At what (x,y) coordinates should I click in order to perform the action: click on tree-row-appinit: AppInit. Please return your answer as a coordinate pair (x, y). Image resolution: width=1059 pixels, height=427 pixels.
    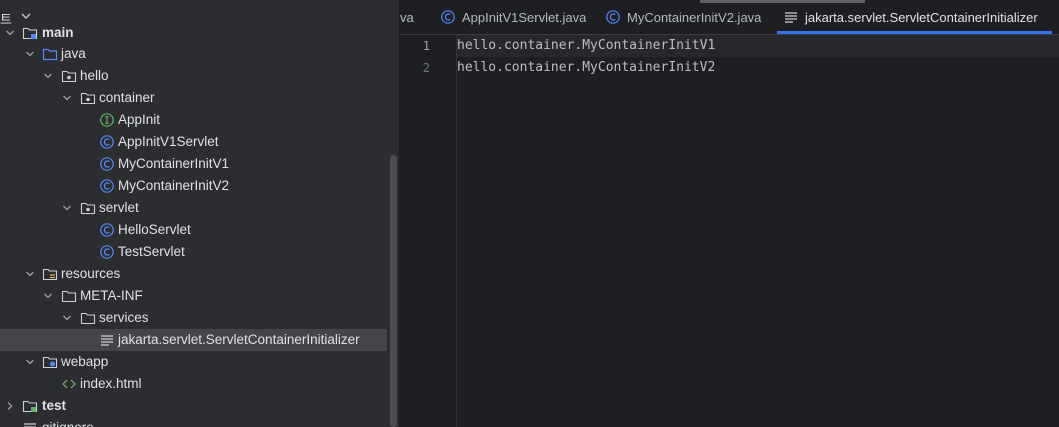
    Looking at the image, I should click on (199, 120).